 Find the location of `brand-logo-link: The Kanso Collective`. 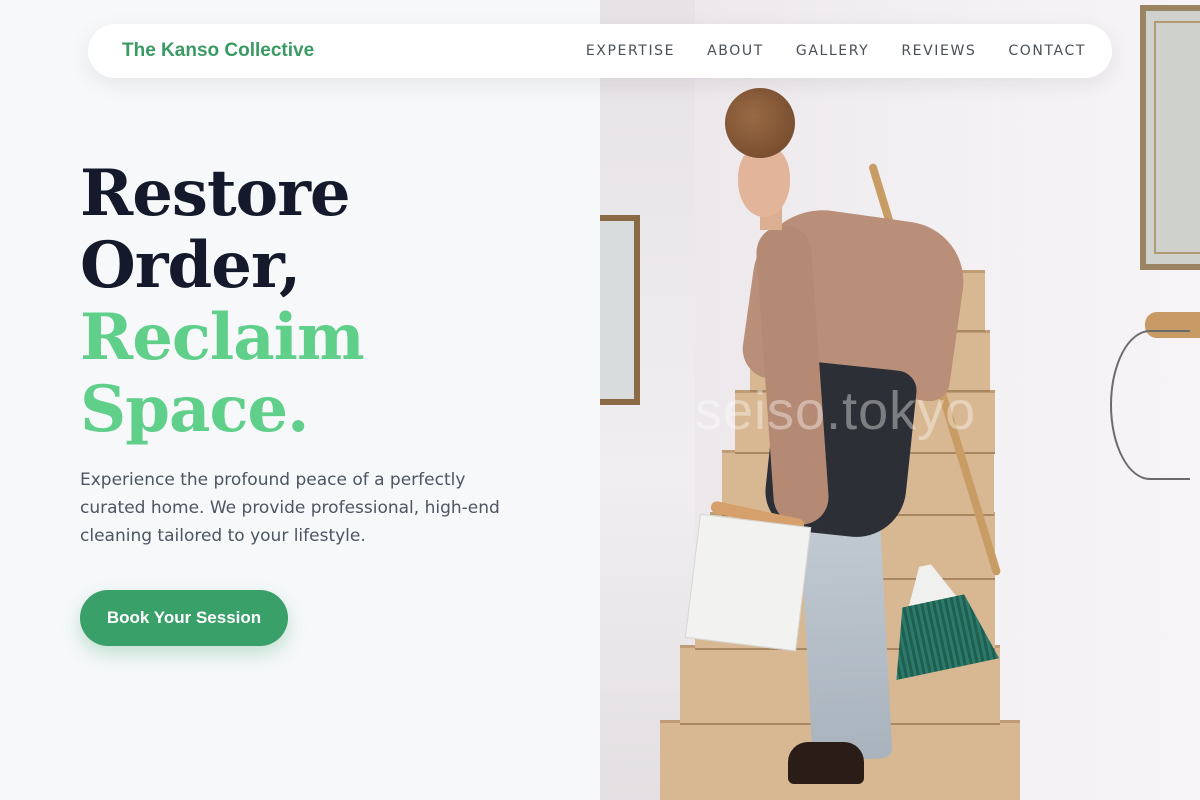

brand-logo-link: The Kanso Collective is located at coordinates (218, 51).